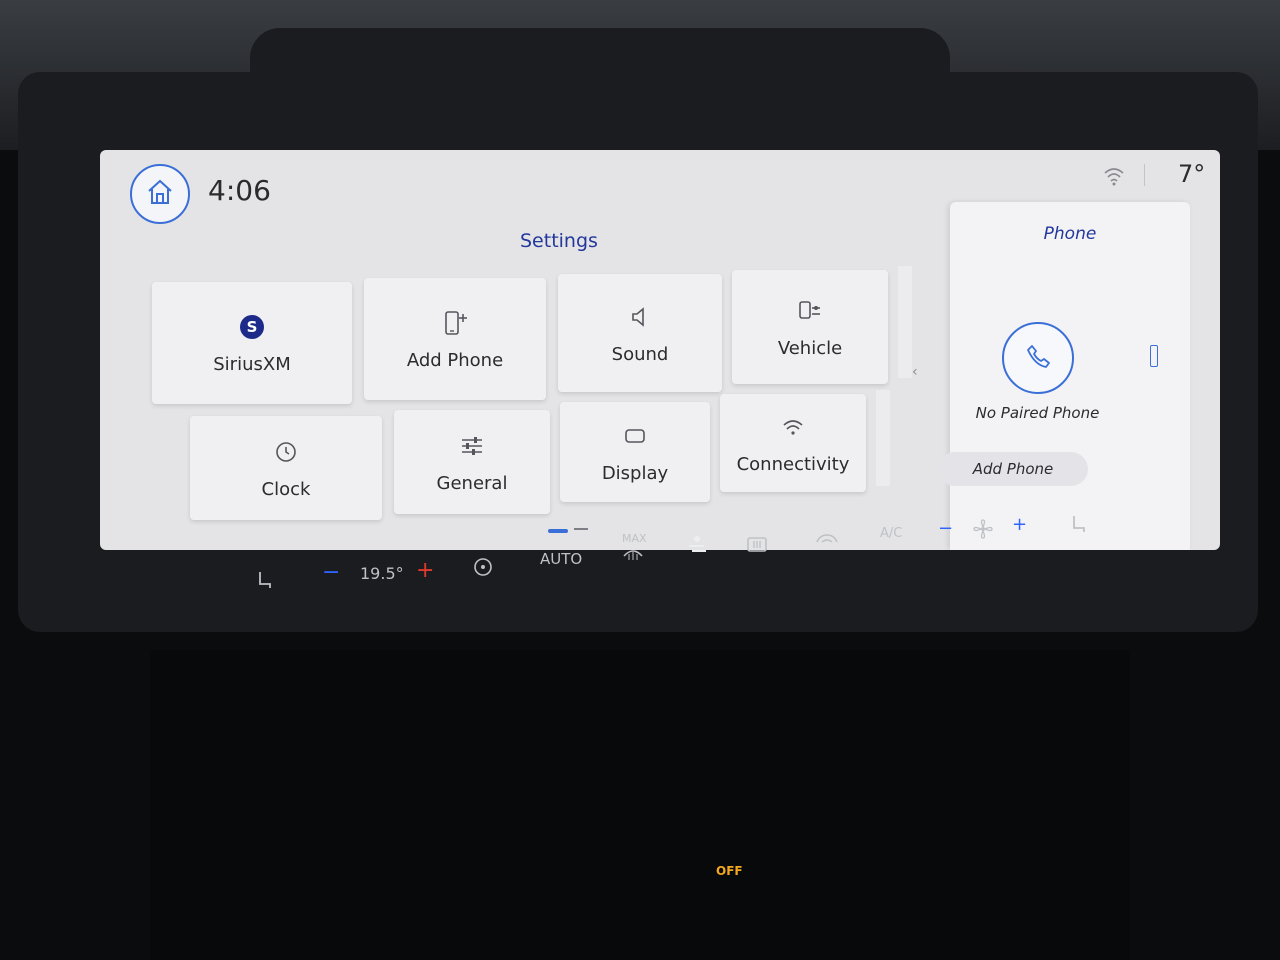 Image resolution: width=1280 pixels, height=960 pixels. I want to click on wifi-status-icon, so click(1114, 176).